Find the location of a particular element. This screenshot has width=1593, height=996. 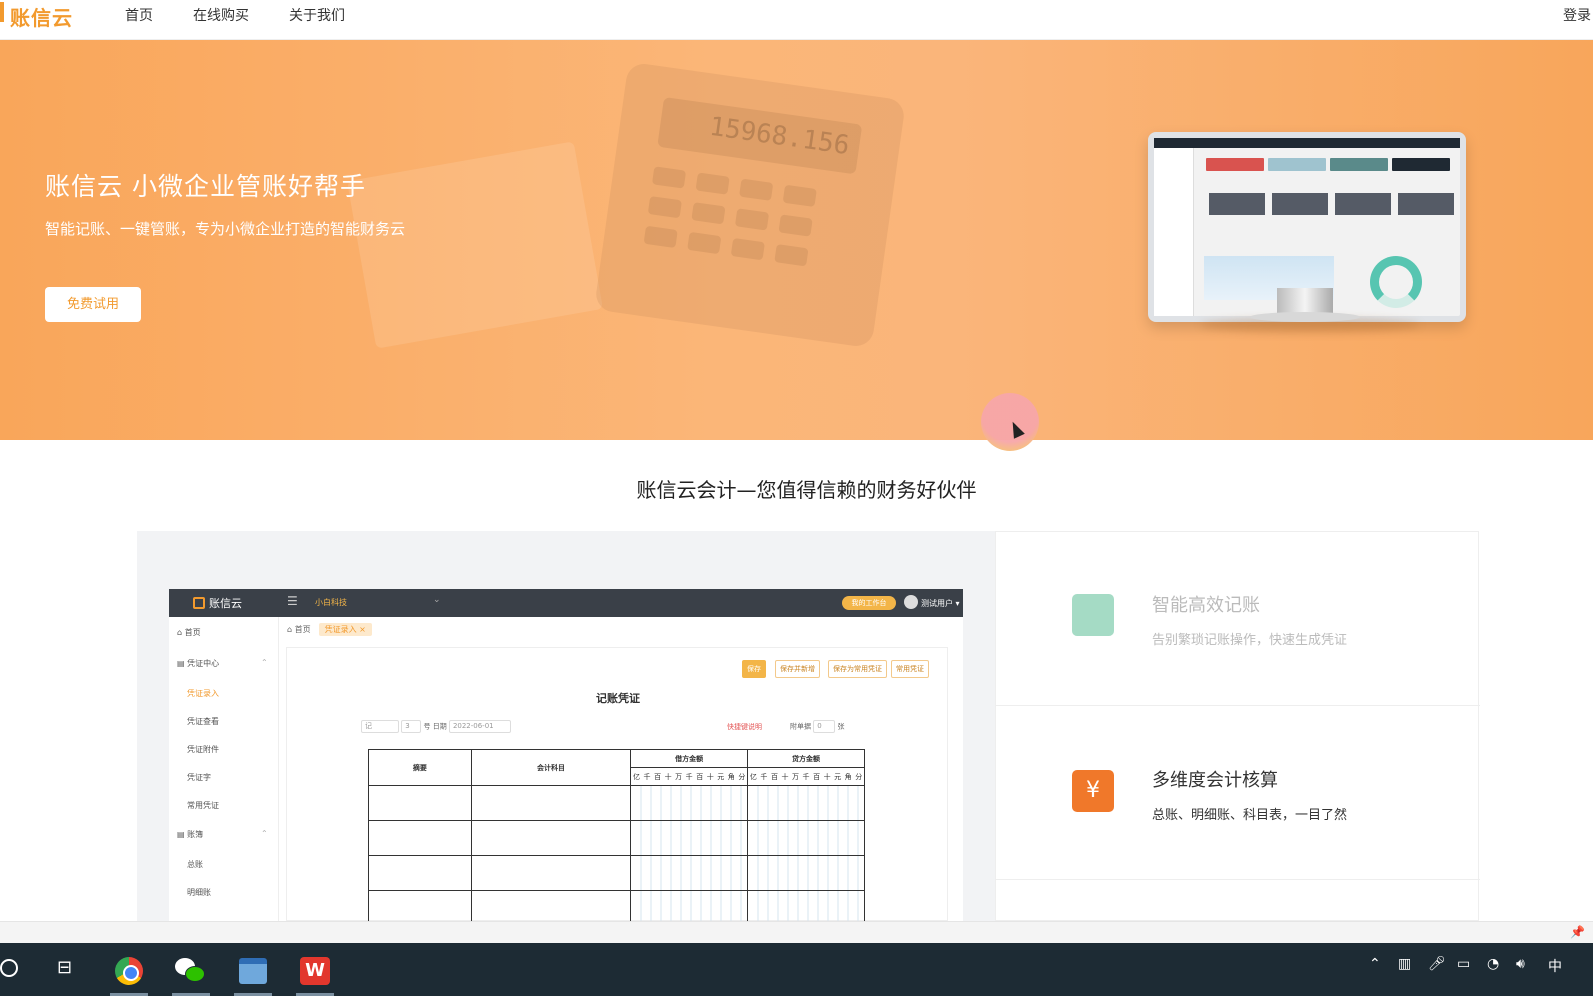

task-view-icon: ⊟ is located at coordinates (64, 967).